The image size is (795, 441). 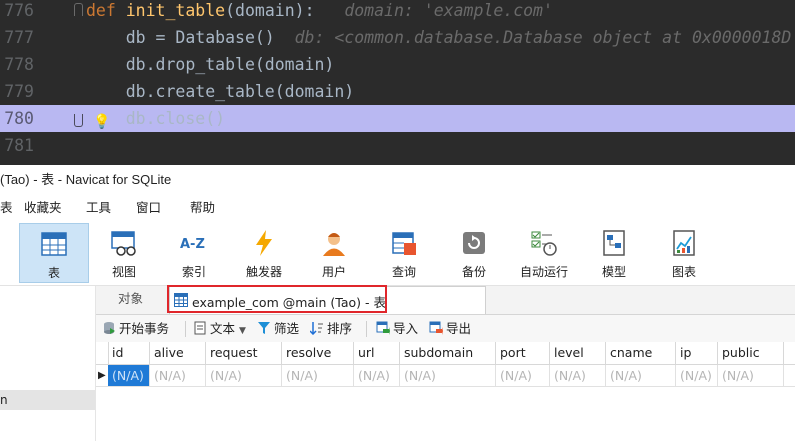 What do you see at coordinates (264, 253) in the screenshot?
I see `toolbar-trigger-button: 触发器` at bounding box center [264, 253].